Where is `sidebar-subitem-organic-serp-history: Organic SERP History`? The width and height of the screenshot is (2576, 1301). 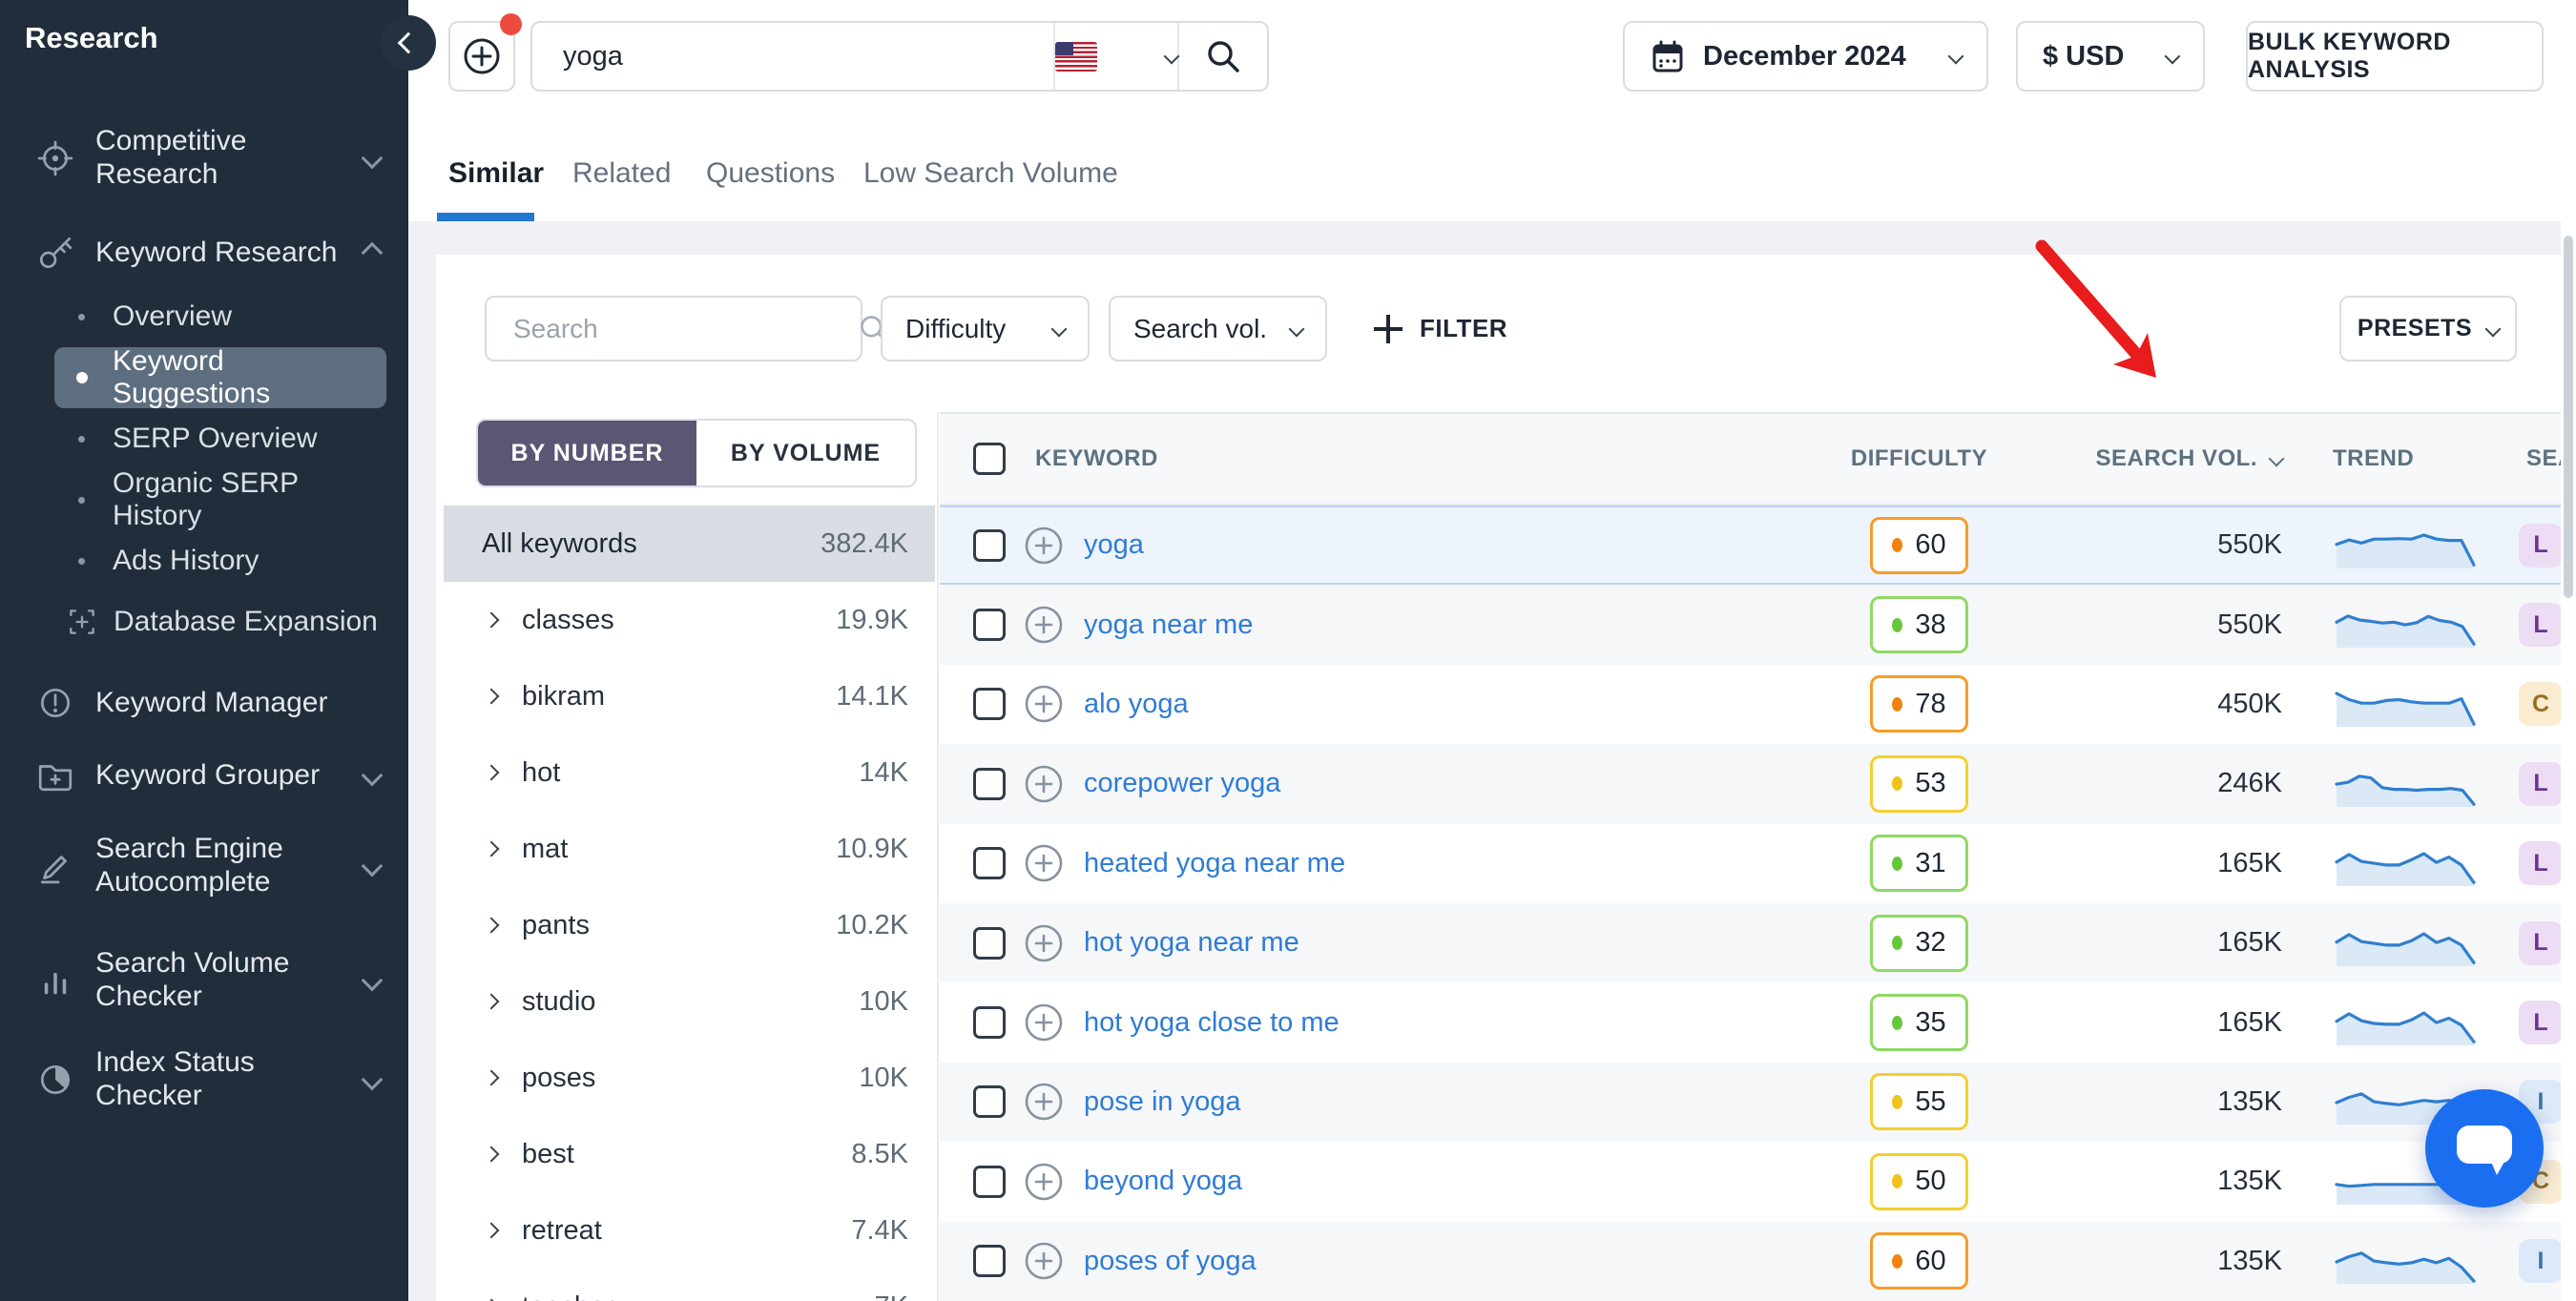 sidebar-subitem-organic-serp-history: Organic SERP History is located at coordinates (220, 499).